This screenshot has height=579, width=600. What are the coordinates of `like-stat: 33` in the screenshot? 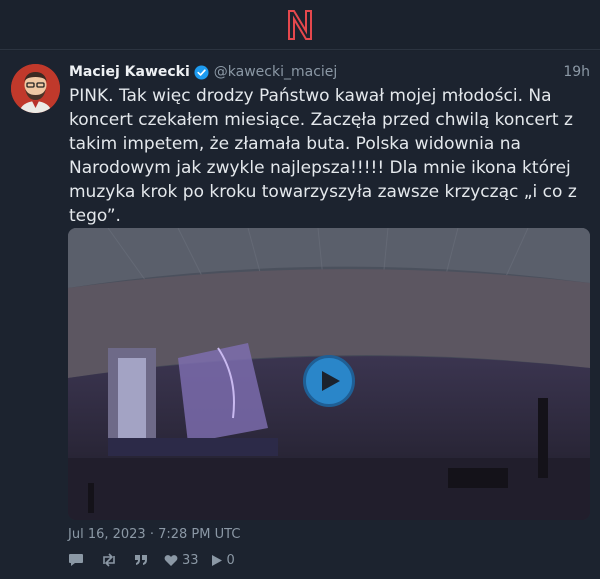 It's located at (181, 560).